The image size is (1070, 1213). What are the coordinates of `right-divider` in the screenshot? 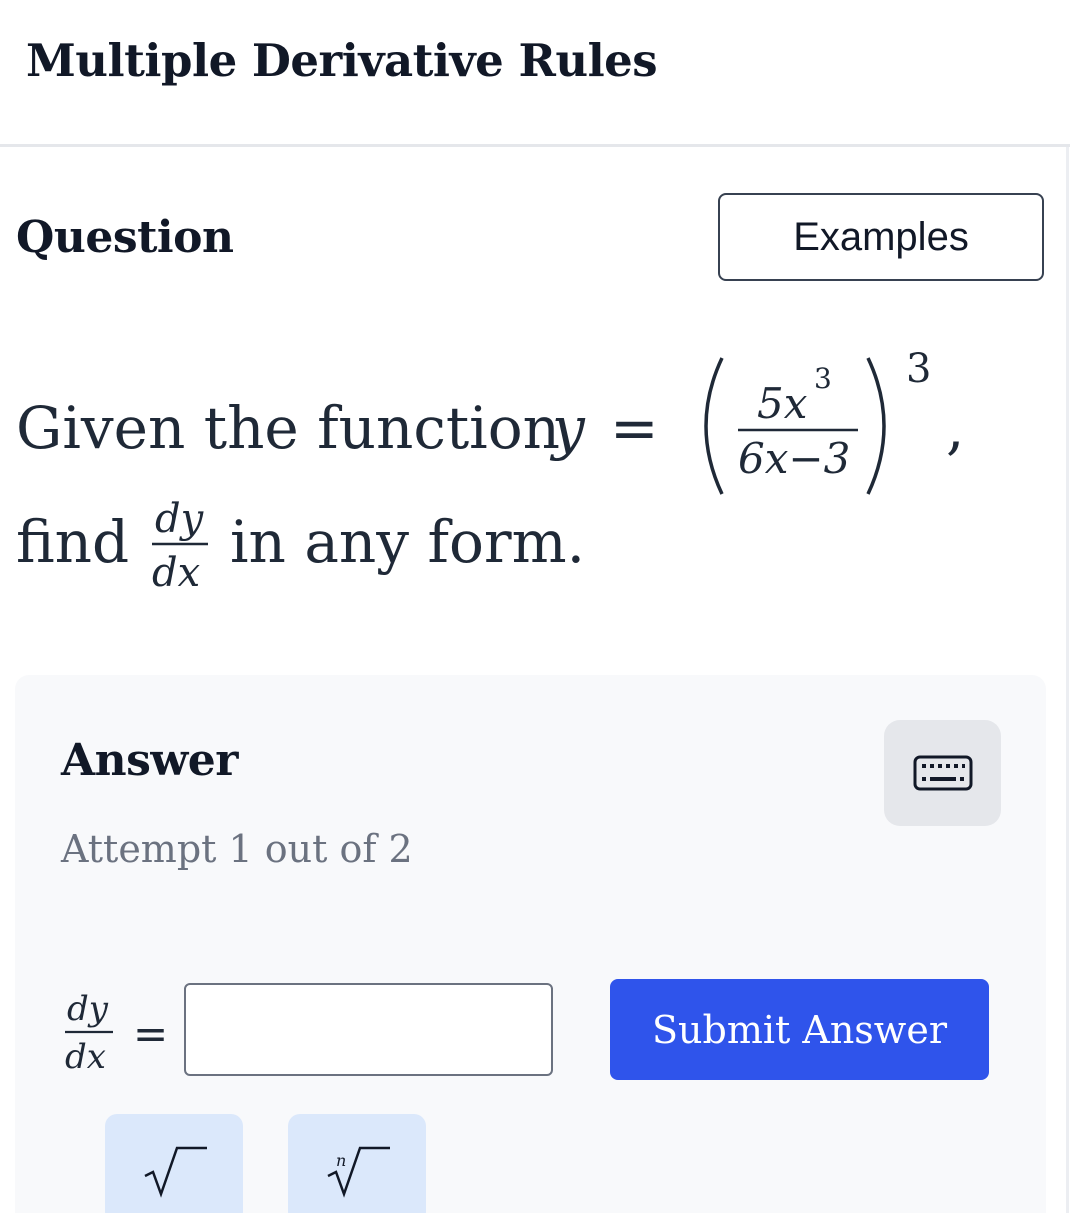 It's located at (1067, 680).